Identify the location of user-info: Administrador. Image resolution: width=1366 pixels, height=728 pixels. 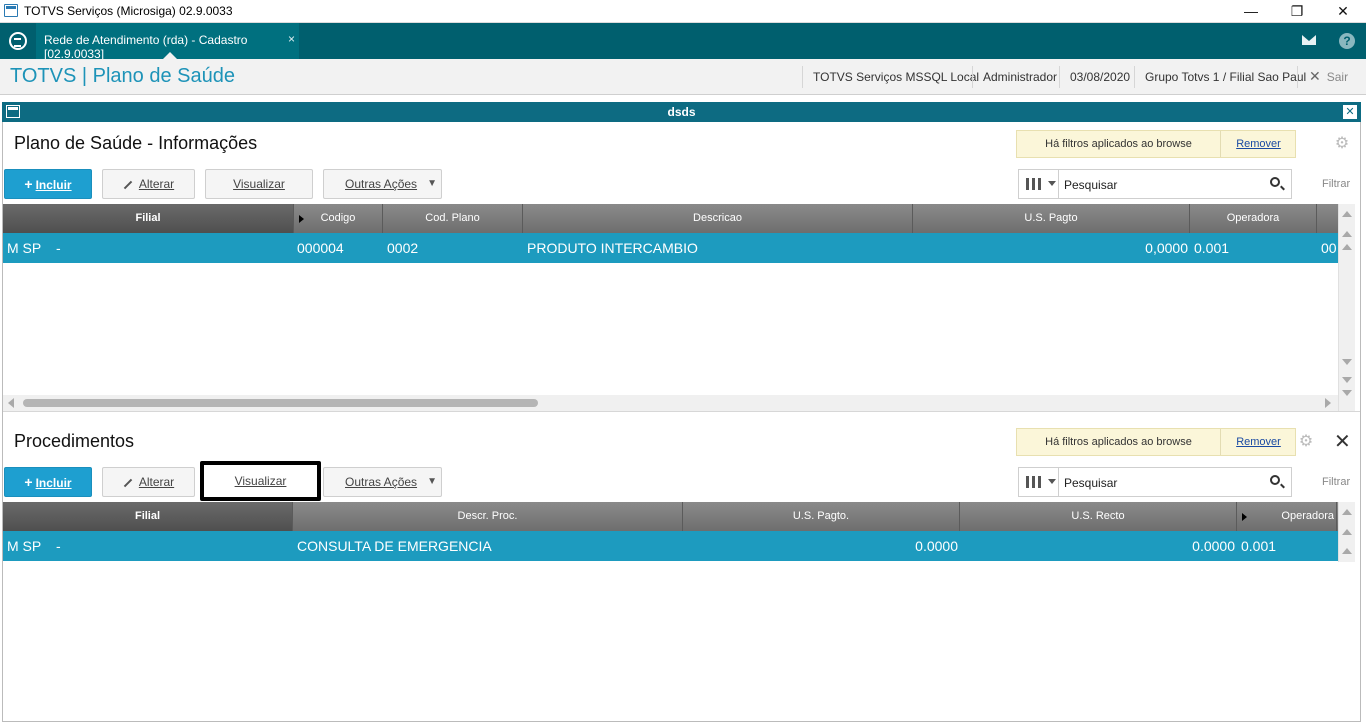
(1014, 77).